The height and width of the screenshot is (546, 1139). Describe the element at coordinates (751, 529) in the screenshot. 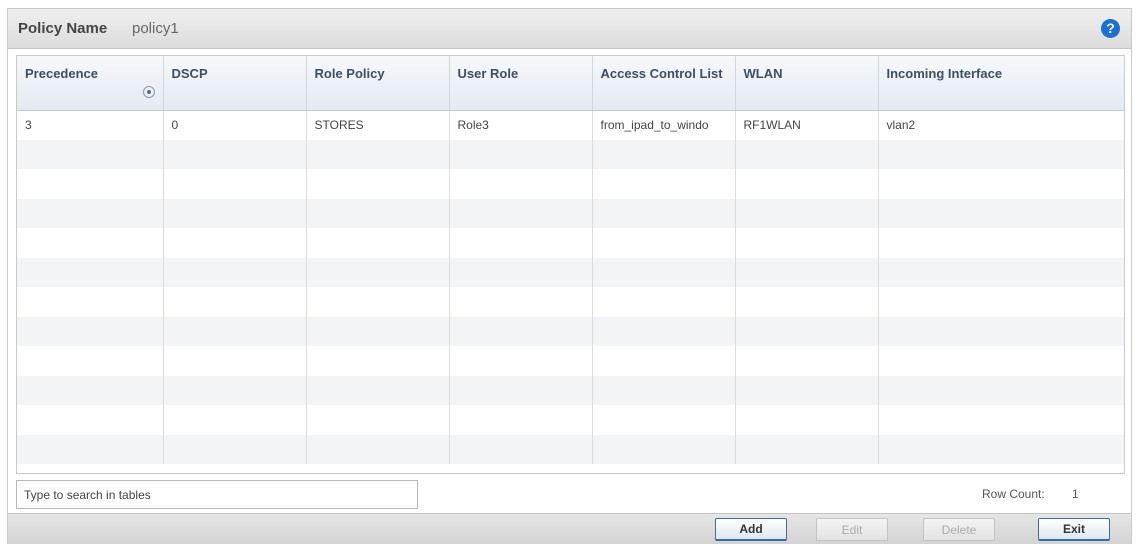

I see `add-button: Add` at that location.